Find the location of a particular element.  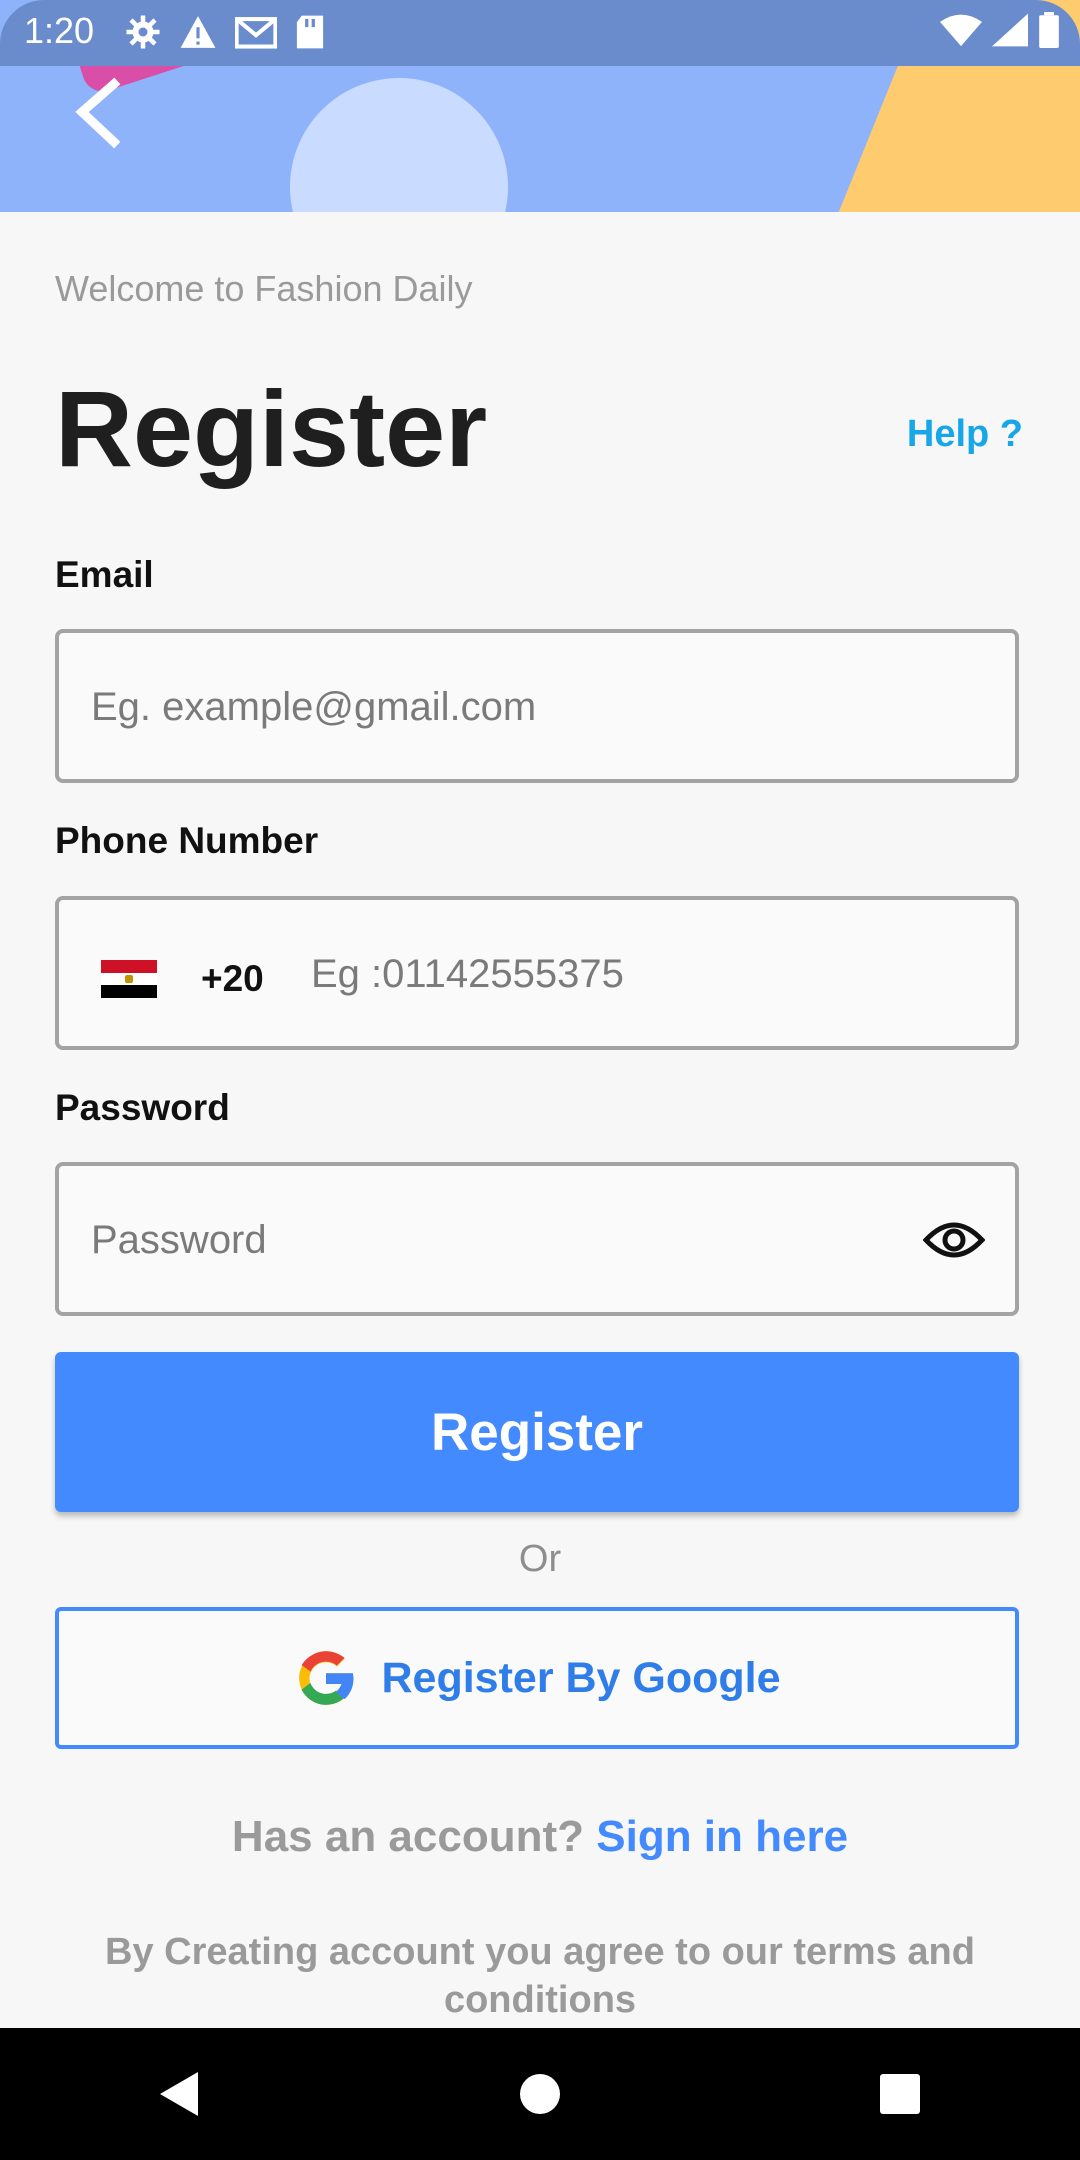

country-code: +20 is located at coordinates (232, 979).